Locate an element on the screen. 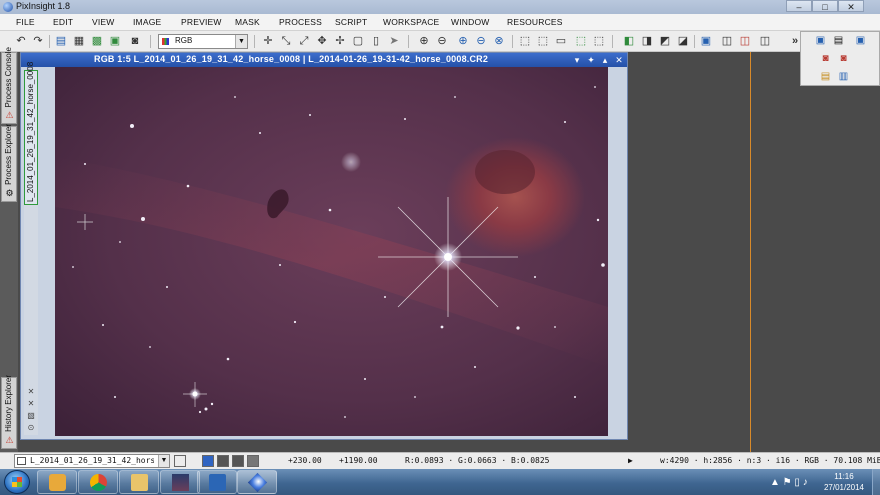 The width and height of the screenshot is (880, 495). zoom-fit-window-icon: ⊗ is located at coordinates (499, 41).